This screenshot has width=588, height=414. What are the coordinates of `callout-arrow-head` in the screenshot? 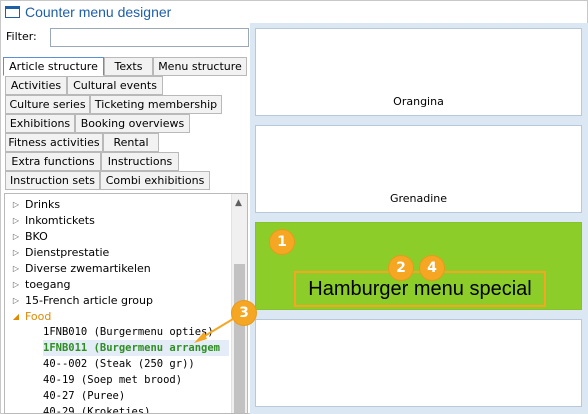 It's located at (200, 337).